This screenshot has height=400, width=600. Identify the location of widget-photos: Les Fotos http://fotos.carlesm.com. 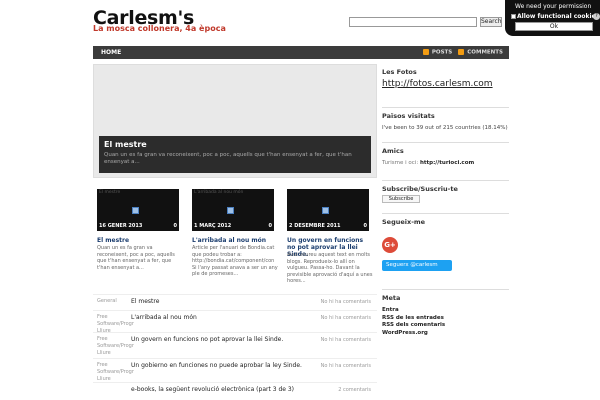
(445, 85).